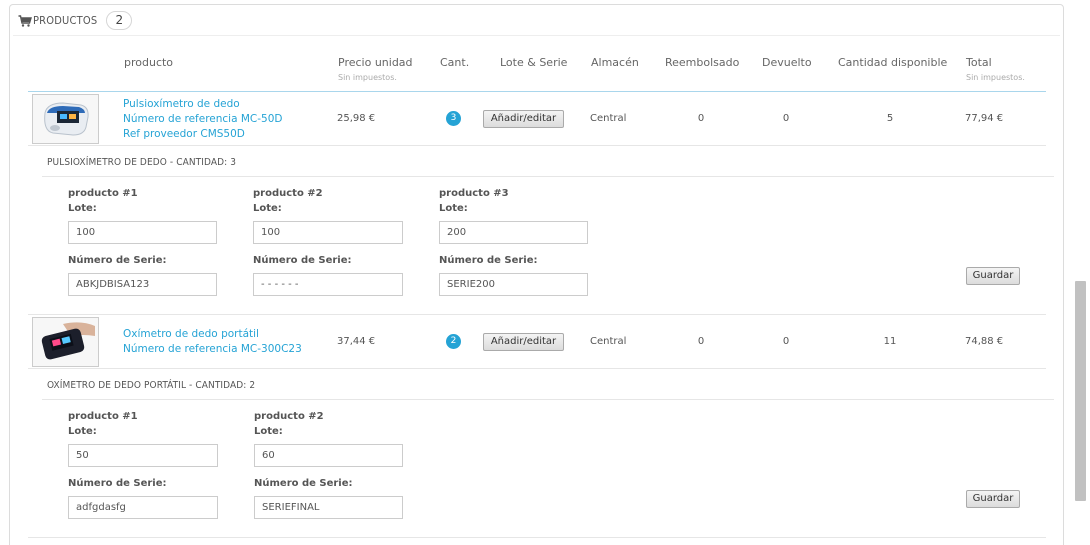 This screenshot has width=1090, height=545. What do you see at coordinates (453, 341) in the screenshot?
I see `quantity-badge: 2` at bounding box center [453, 341].